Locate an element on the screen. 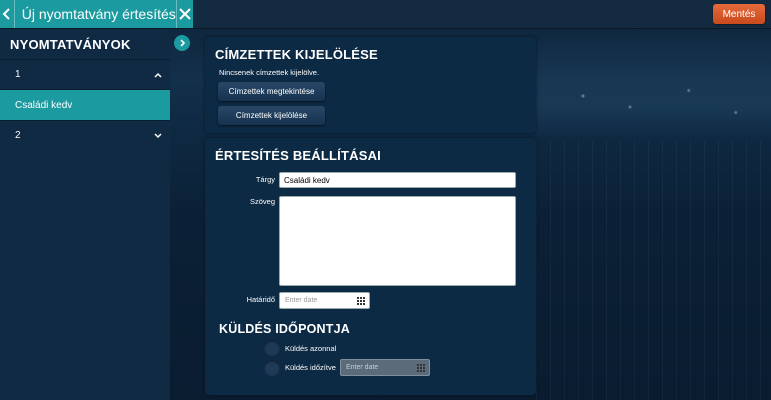 The width and height of the screenshot is (771, 400). scheduled-placeholder: Enter date is located at coordinates (362, 367).